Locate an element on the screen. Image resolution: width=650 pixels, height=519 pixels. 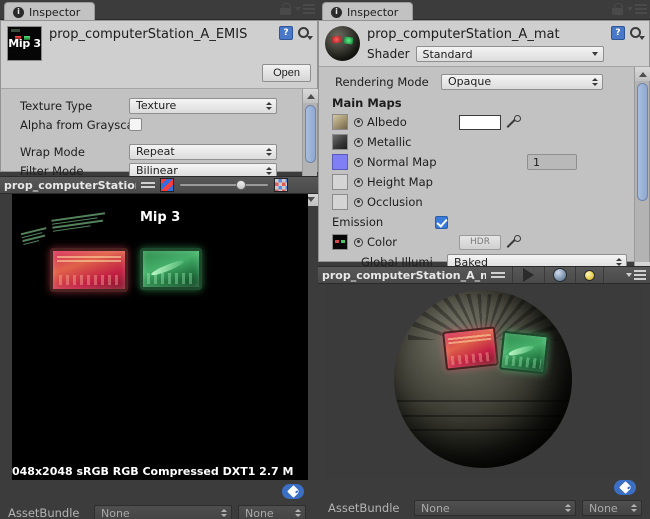
right-vertical-scrollbar is located at coordinates (642, 171).